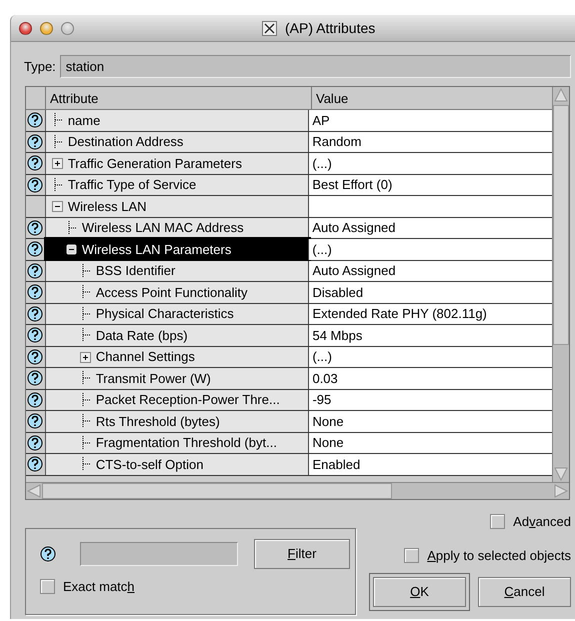 The height and width of the screenshot is (621, 575). Describe the element at coordinates (430, 400) in the screenshot. I see `value-cell: -95` at that location.